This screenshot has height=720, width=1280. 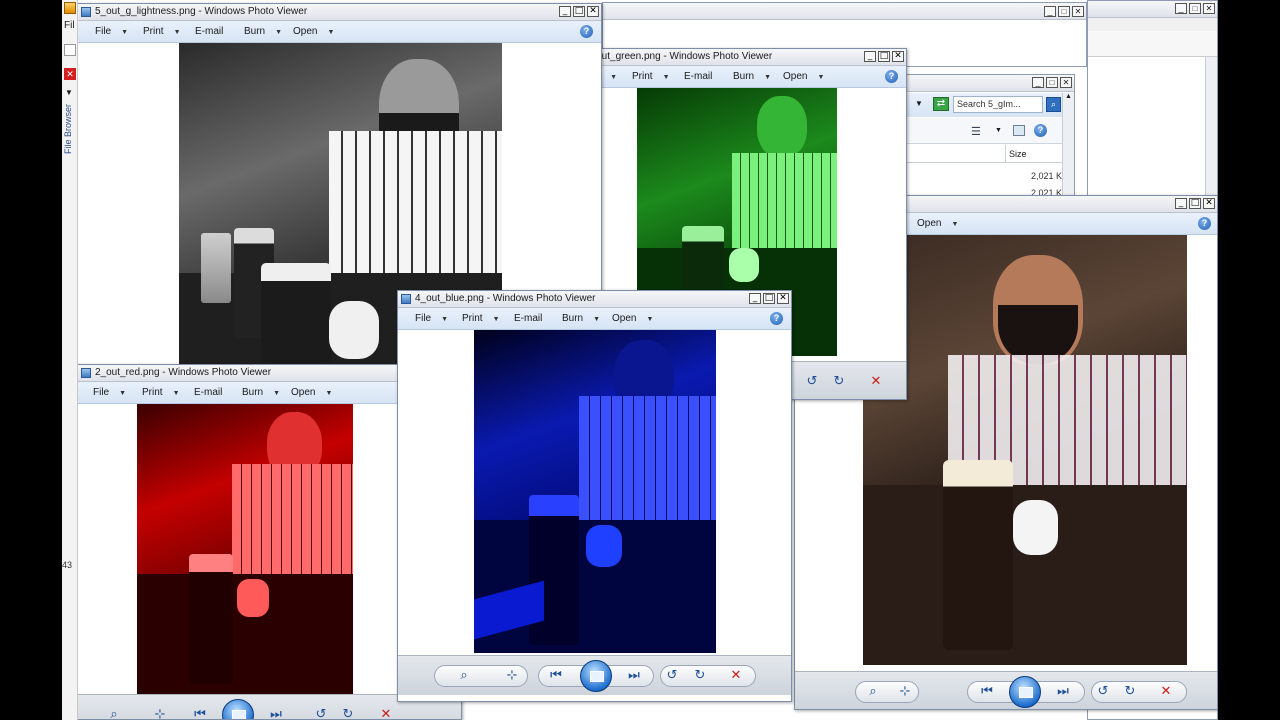 I want to click on search-icon: ⌕, so click(x=1053, y=104).